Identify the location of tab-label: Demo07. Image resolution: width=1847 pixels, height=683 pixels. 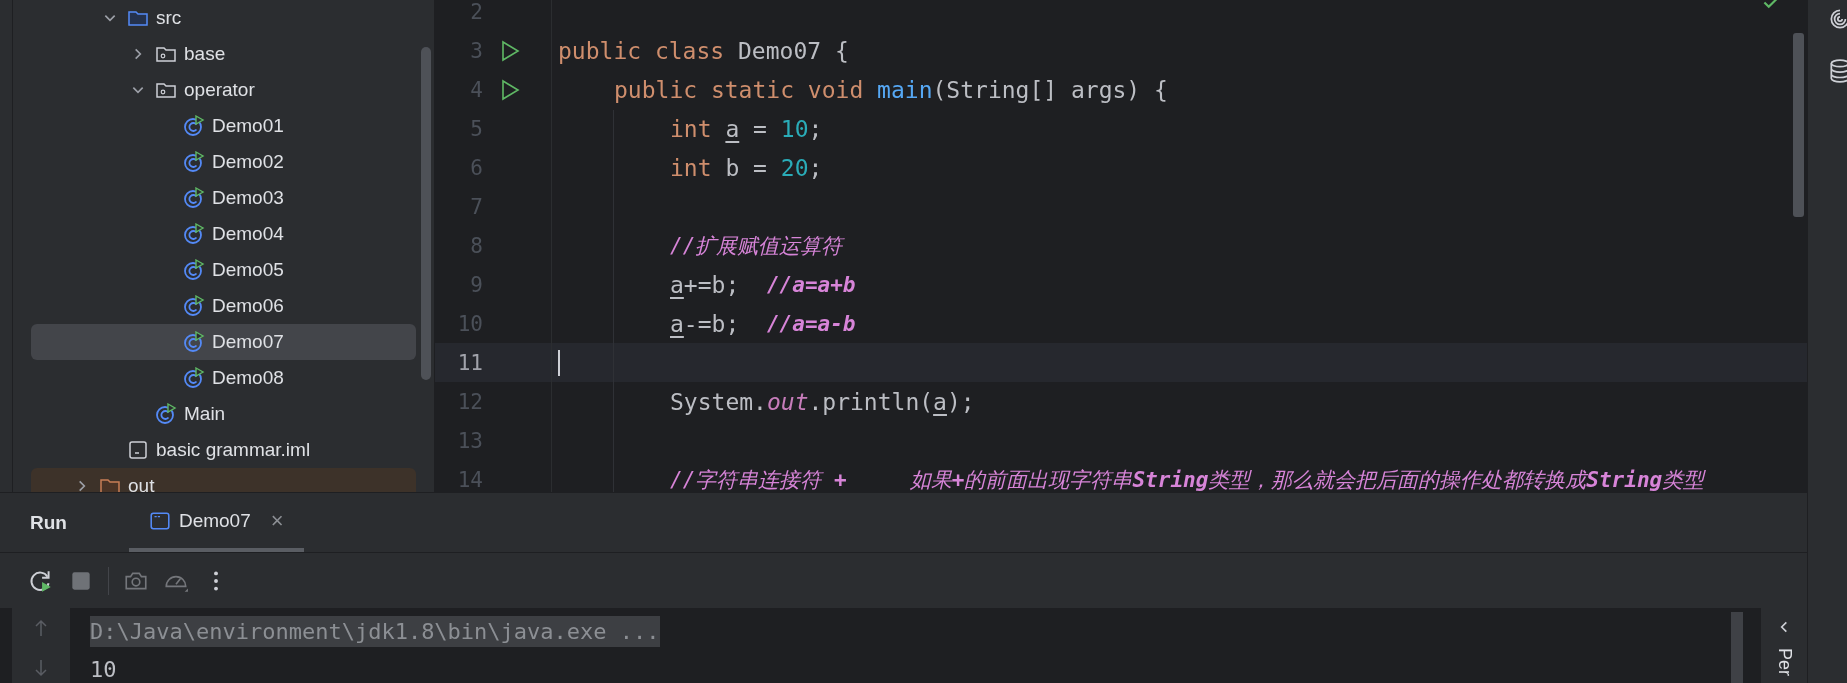
(214, 520).